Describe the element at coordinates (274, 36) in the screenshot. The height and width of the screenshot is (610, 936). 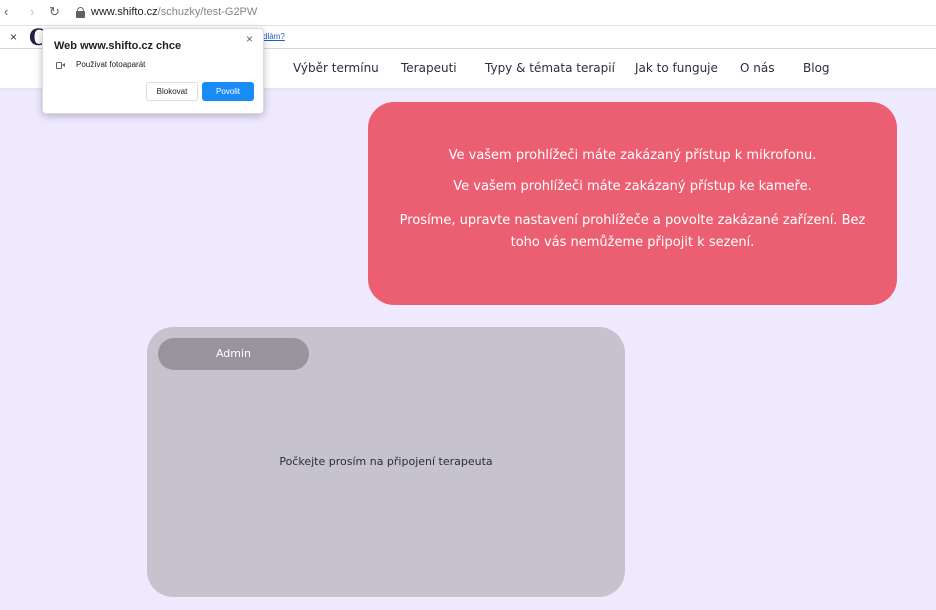
I see `infobar-link: dlám?` at that location.